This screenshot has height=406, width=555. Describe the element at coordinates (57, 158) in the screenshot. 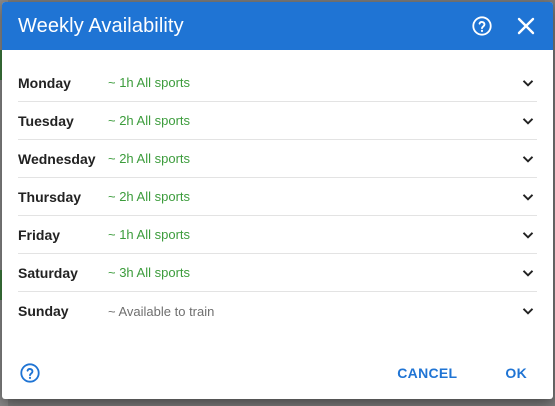

I see `day-label: Wednesday` at that location.